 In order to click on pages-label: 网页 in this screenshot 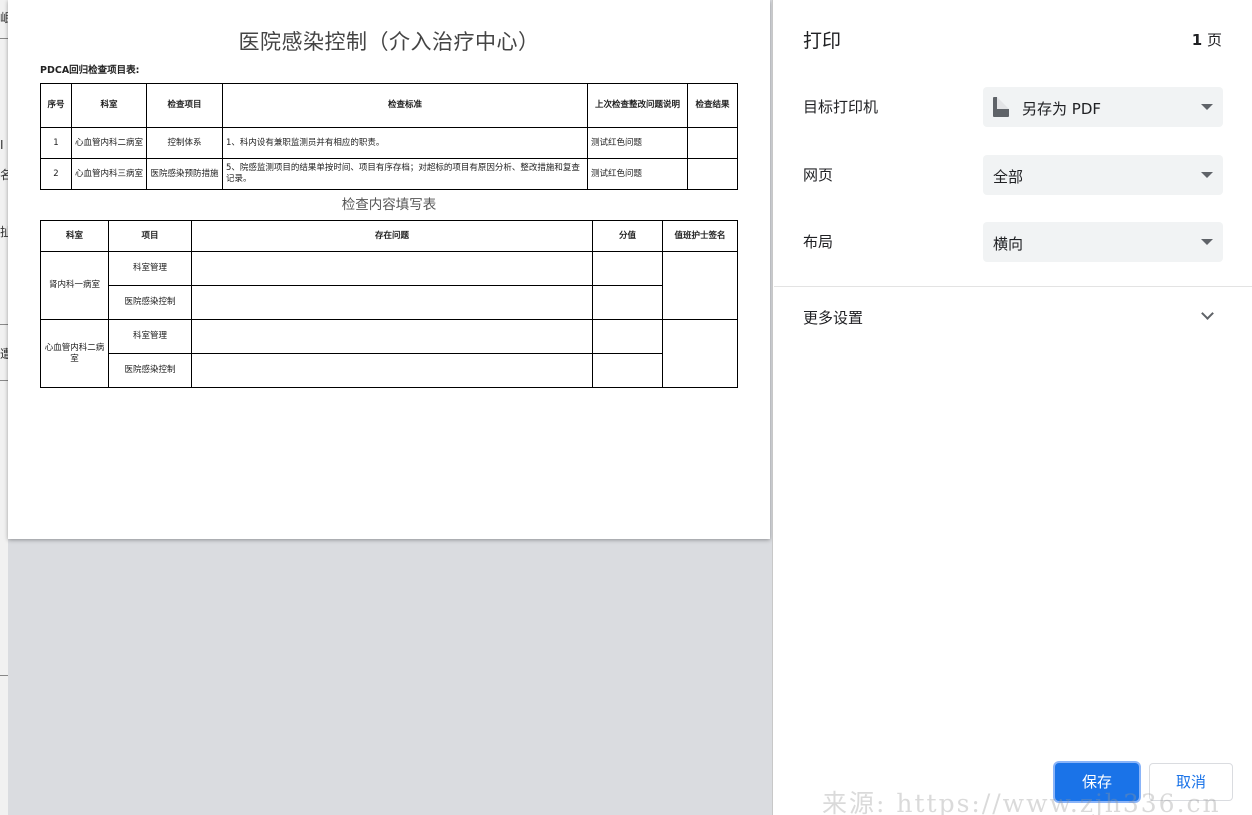, I will do `click(818, 175)`.